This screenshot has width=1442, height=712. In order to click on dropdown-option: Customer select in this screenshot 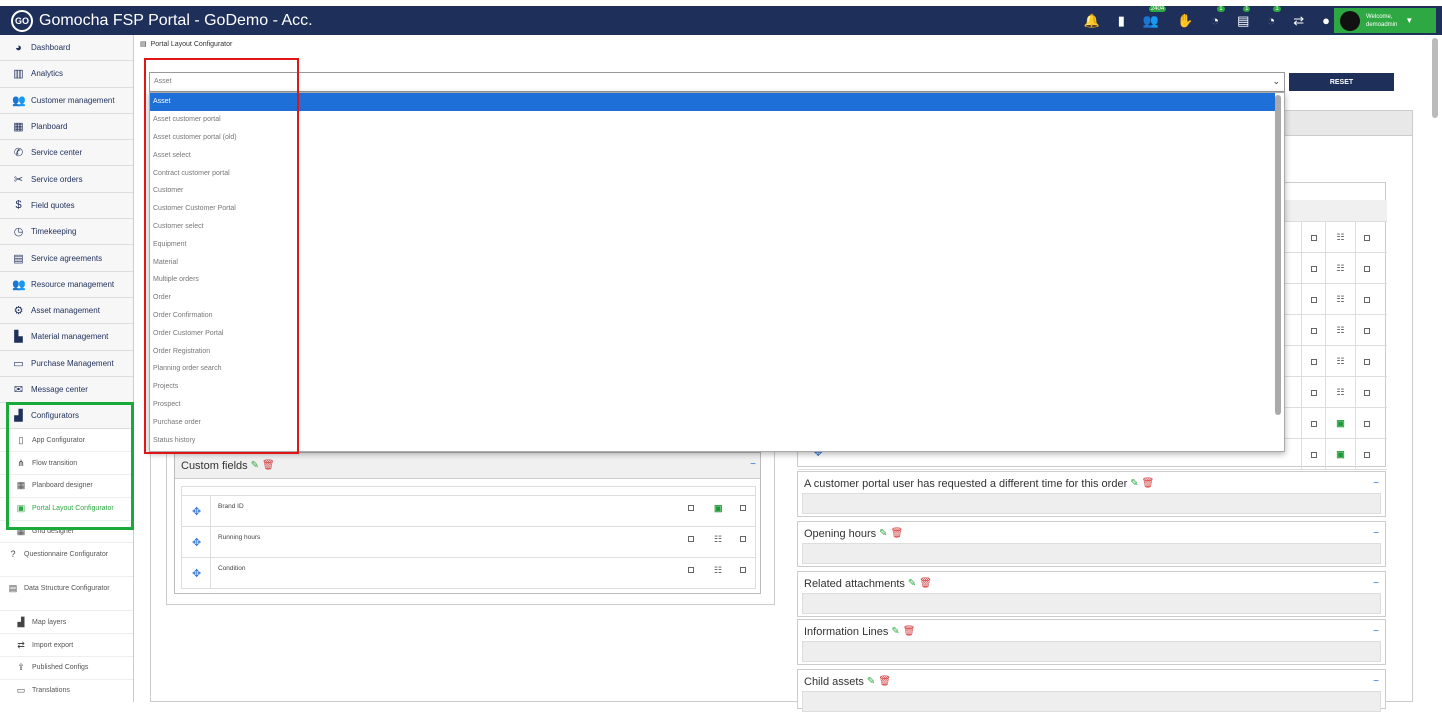, I will do `click(717, 227)`.